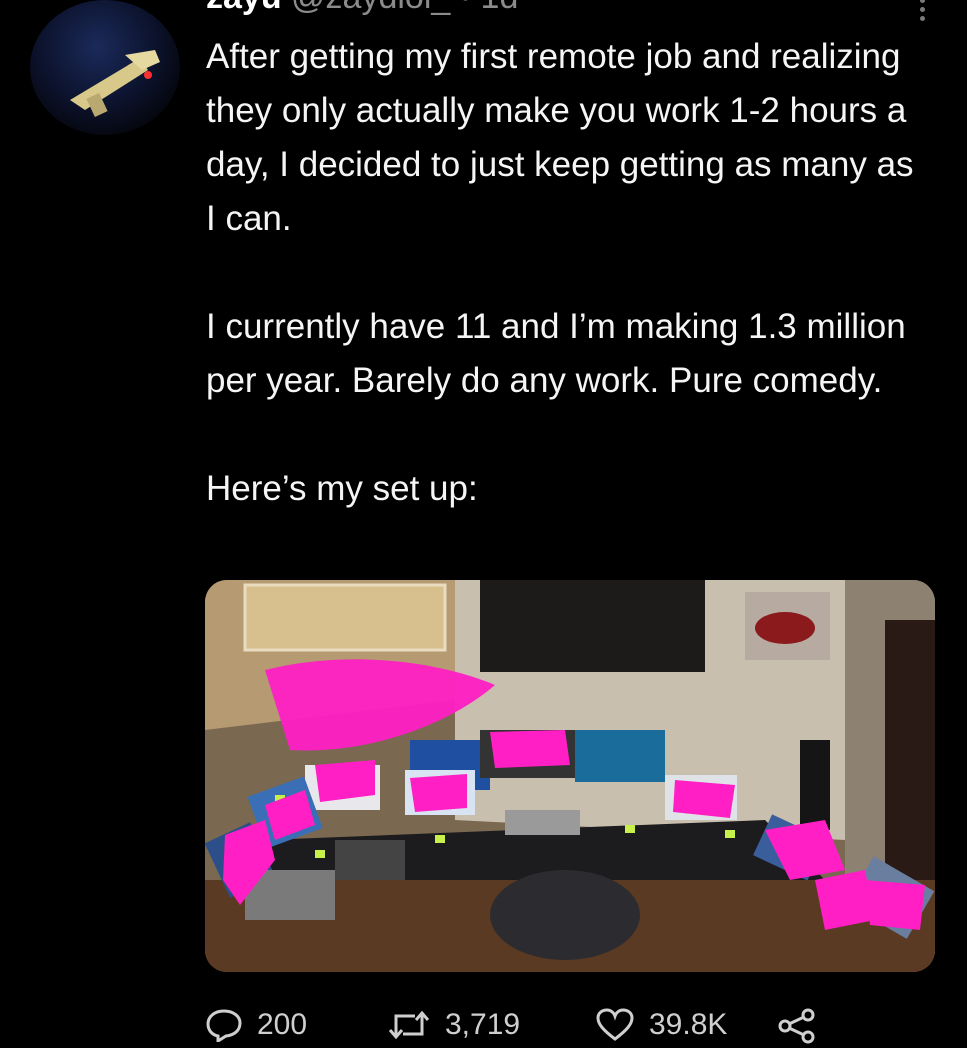 This screenshot has height=1048, width=967. What do you see at coordinates (409, 1025) in the screenshot?
I see `retweet-arrows-icon` at bounding box center [409, 1025].